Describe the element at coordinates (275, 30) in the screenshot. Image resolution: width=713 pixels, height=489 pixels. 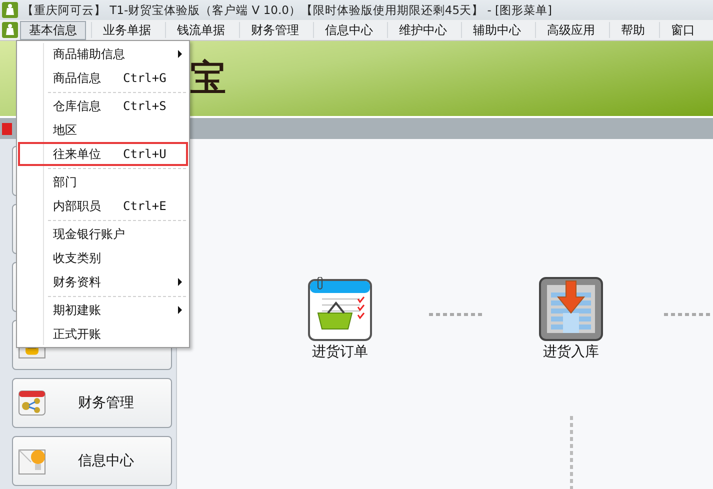
I see `menu-item: 财务管理` at that location.